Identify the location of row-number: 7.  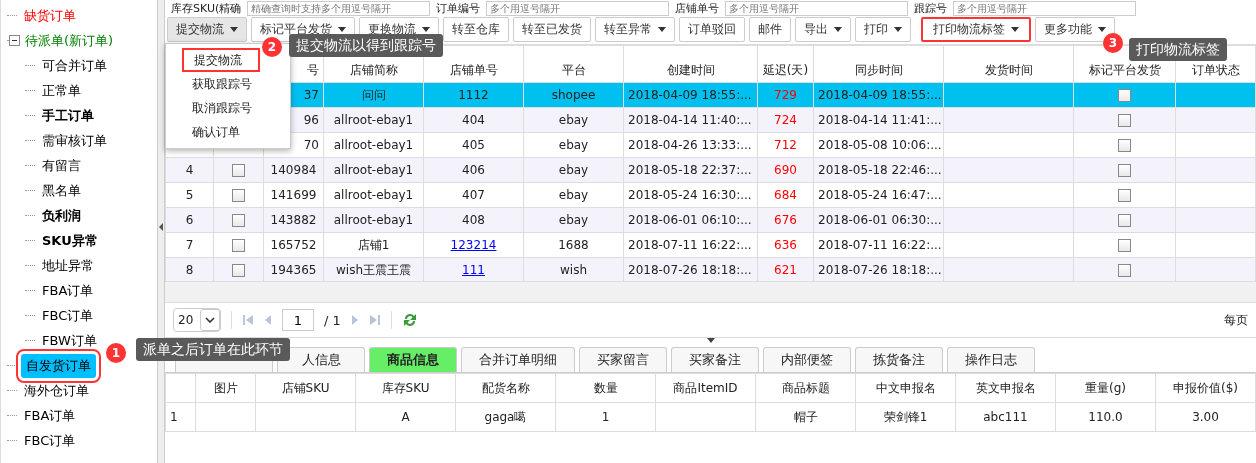
(189, 245).